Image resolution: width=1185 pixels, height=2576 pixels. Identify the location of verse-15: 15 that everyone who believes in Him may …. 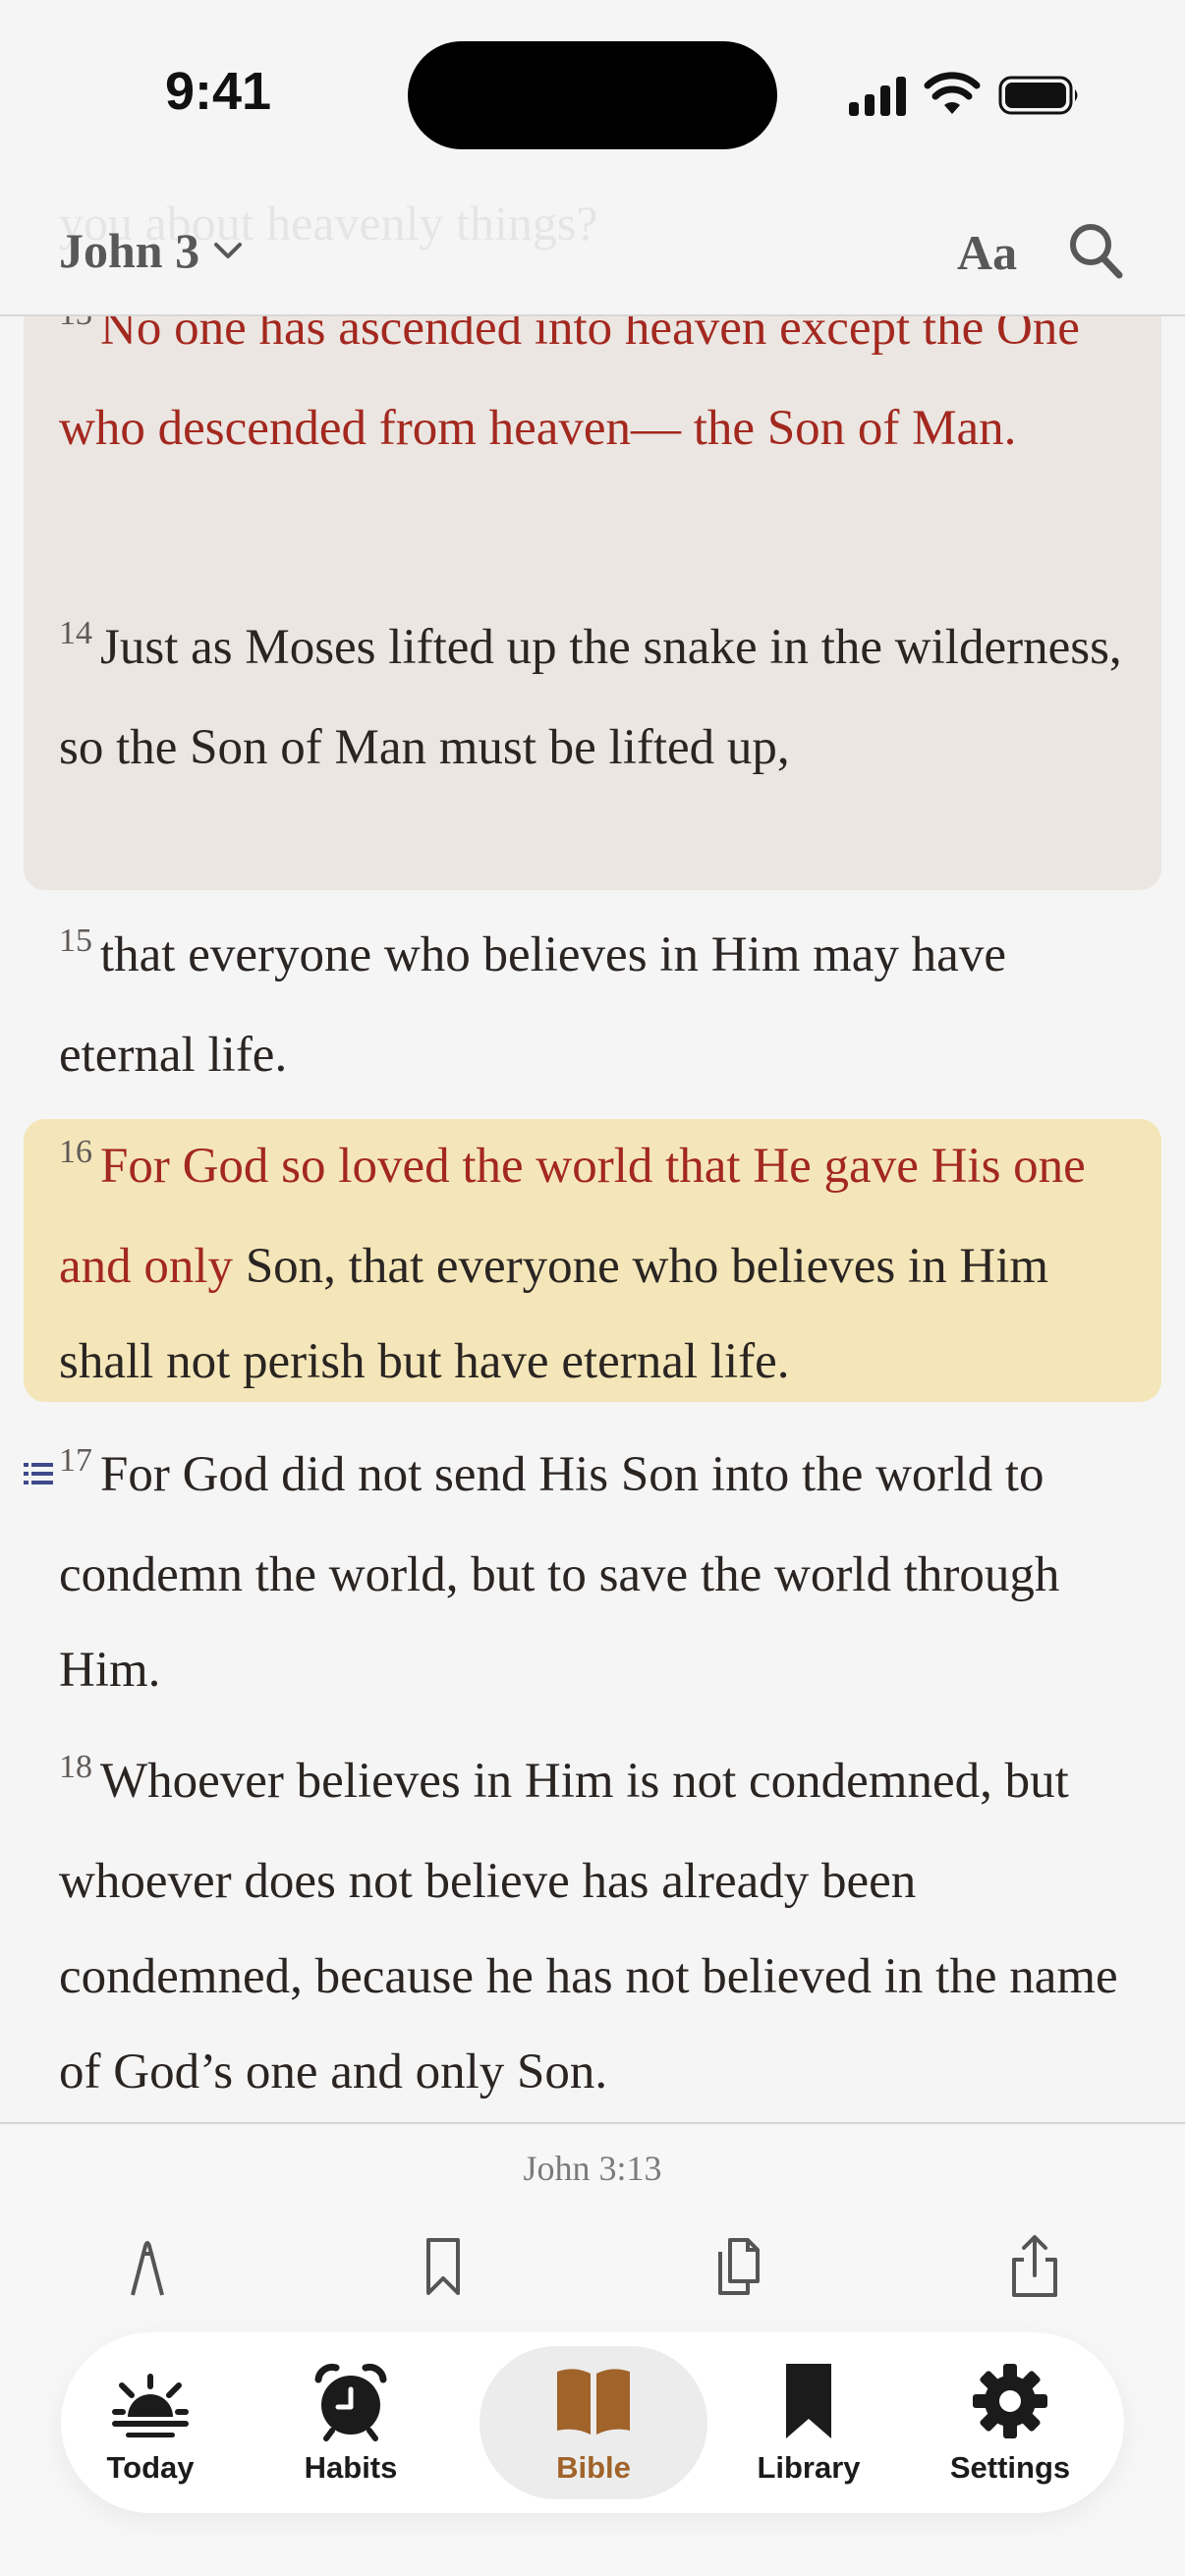
(592, 1005).